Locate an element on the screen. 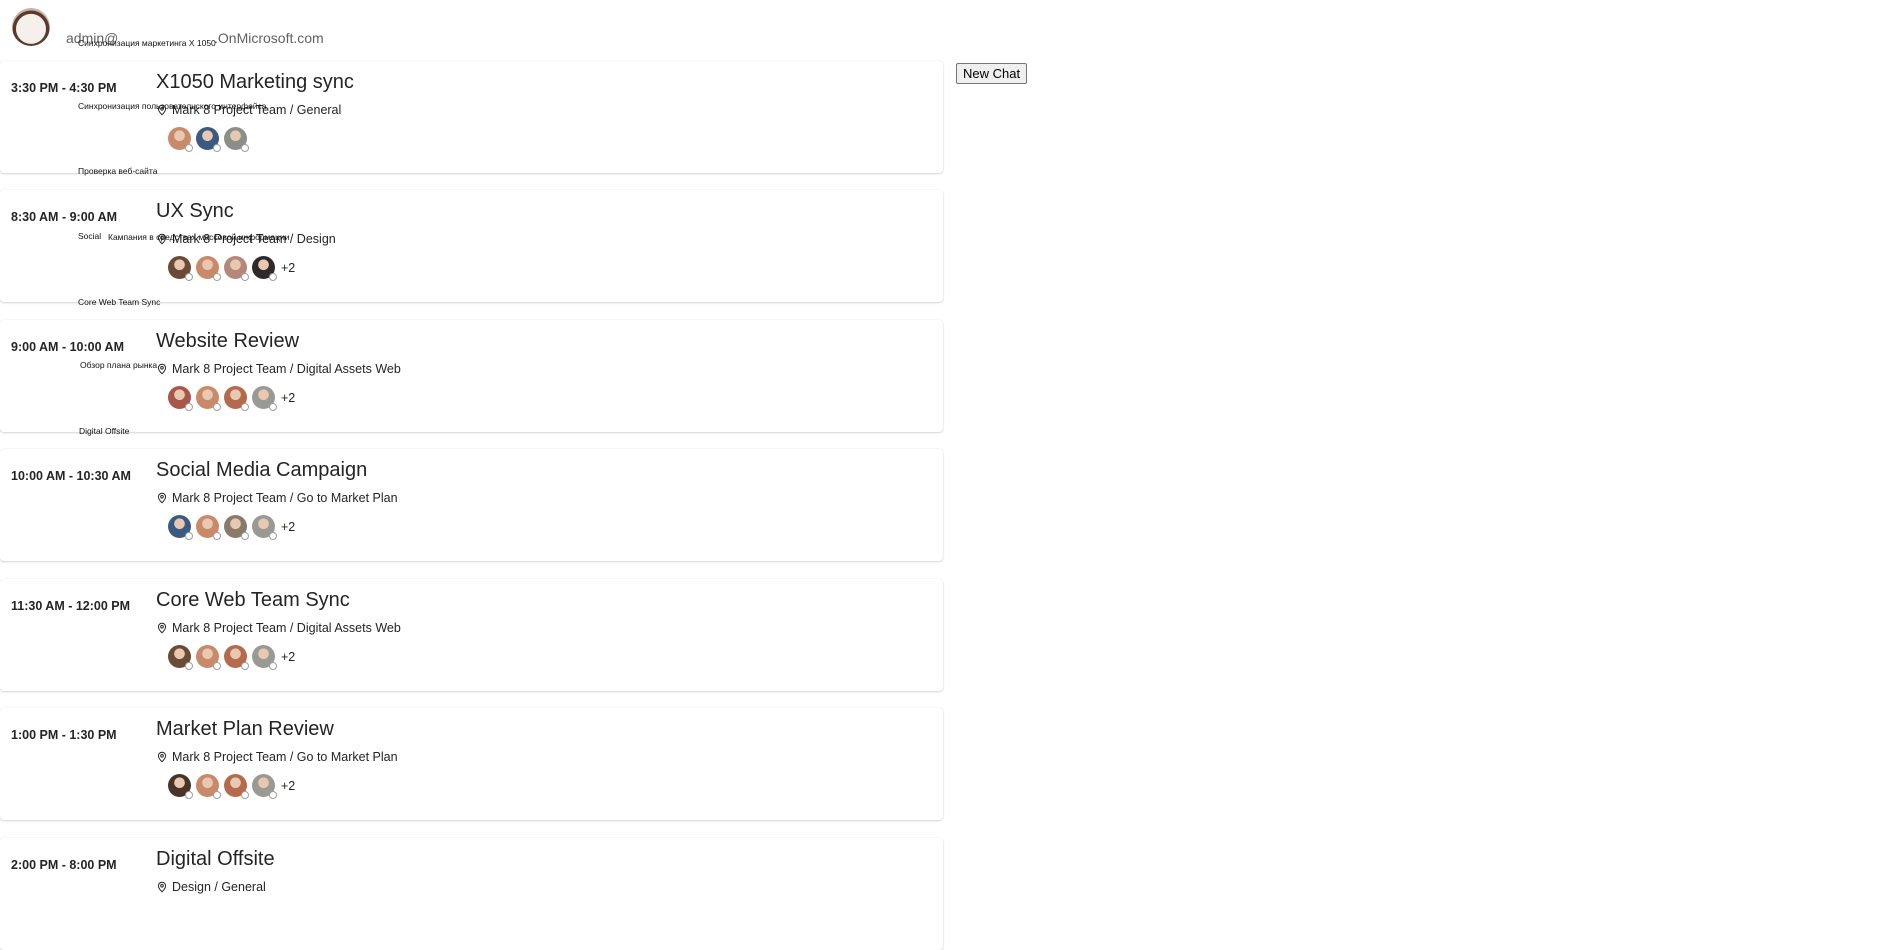 The height and width of the screenshot is (950, 1890). meeting-time: 9:00 AM - 10:00 AM is located at coordinates (67, 347).